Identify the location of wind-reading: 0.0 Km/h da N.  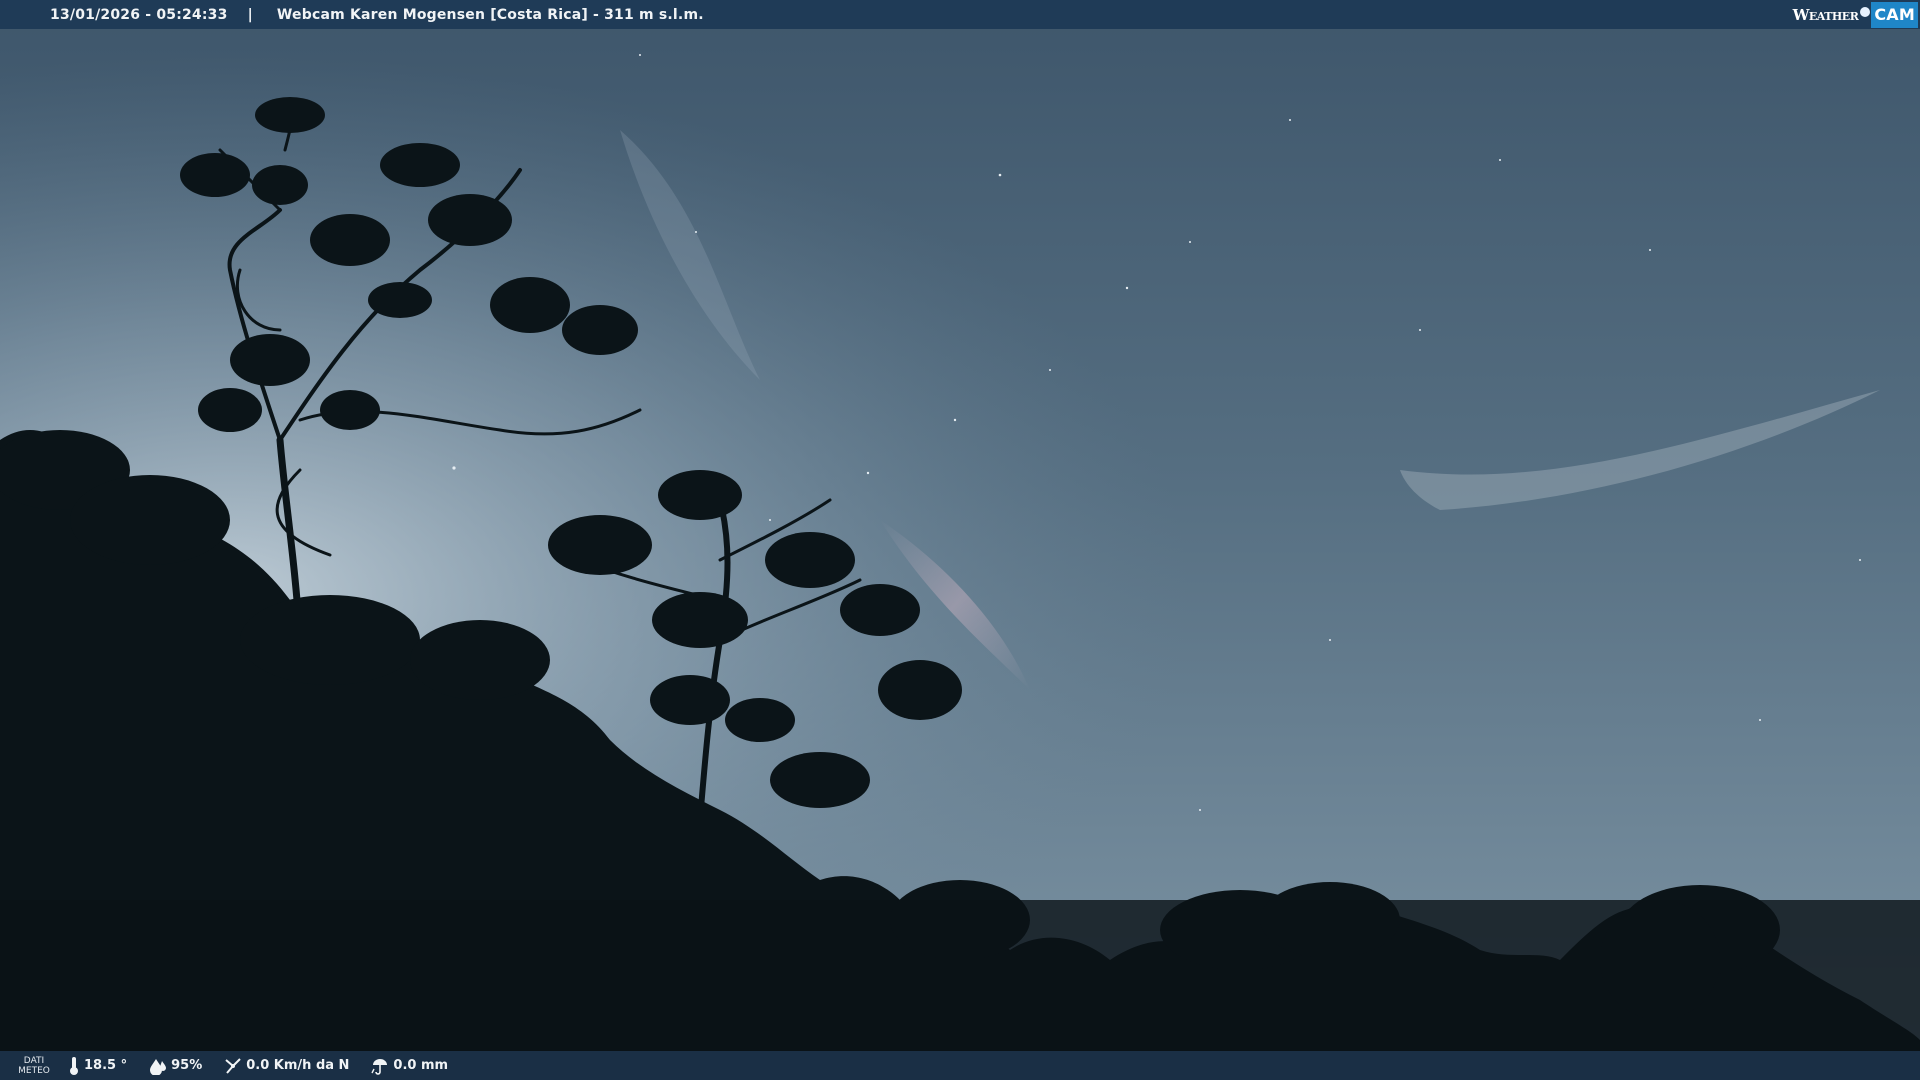
(286, 1066).